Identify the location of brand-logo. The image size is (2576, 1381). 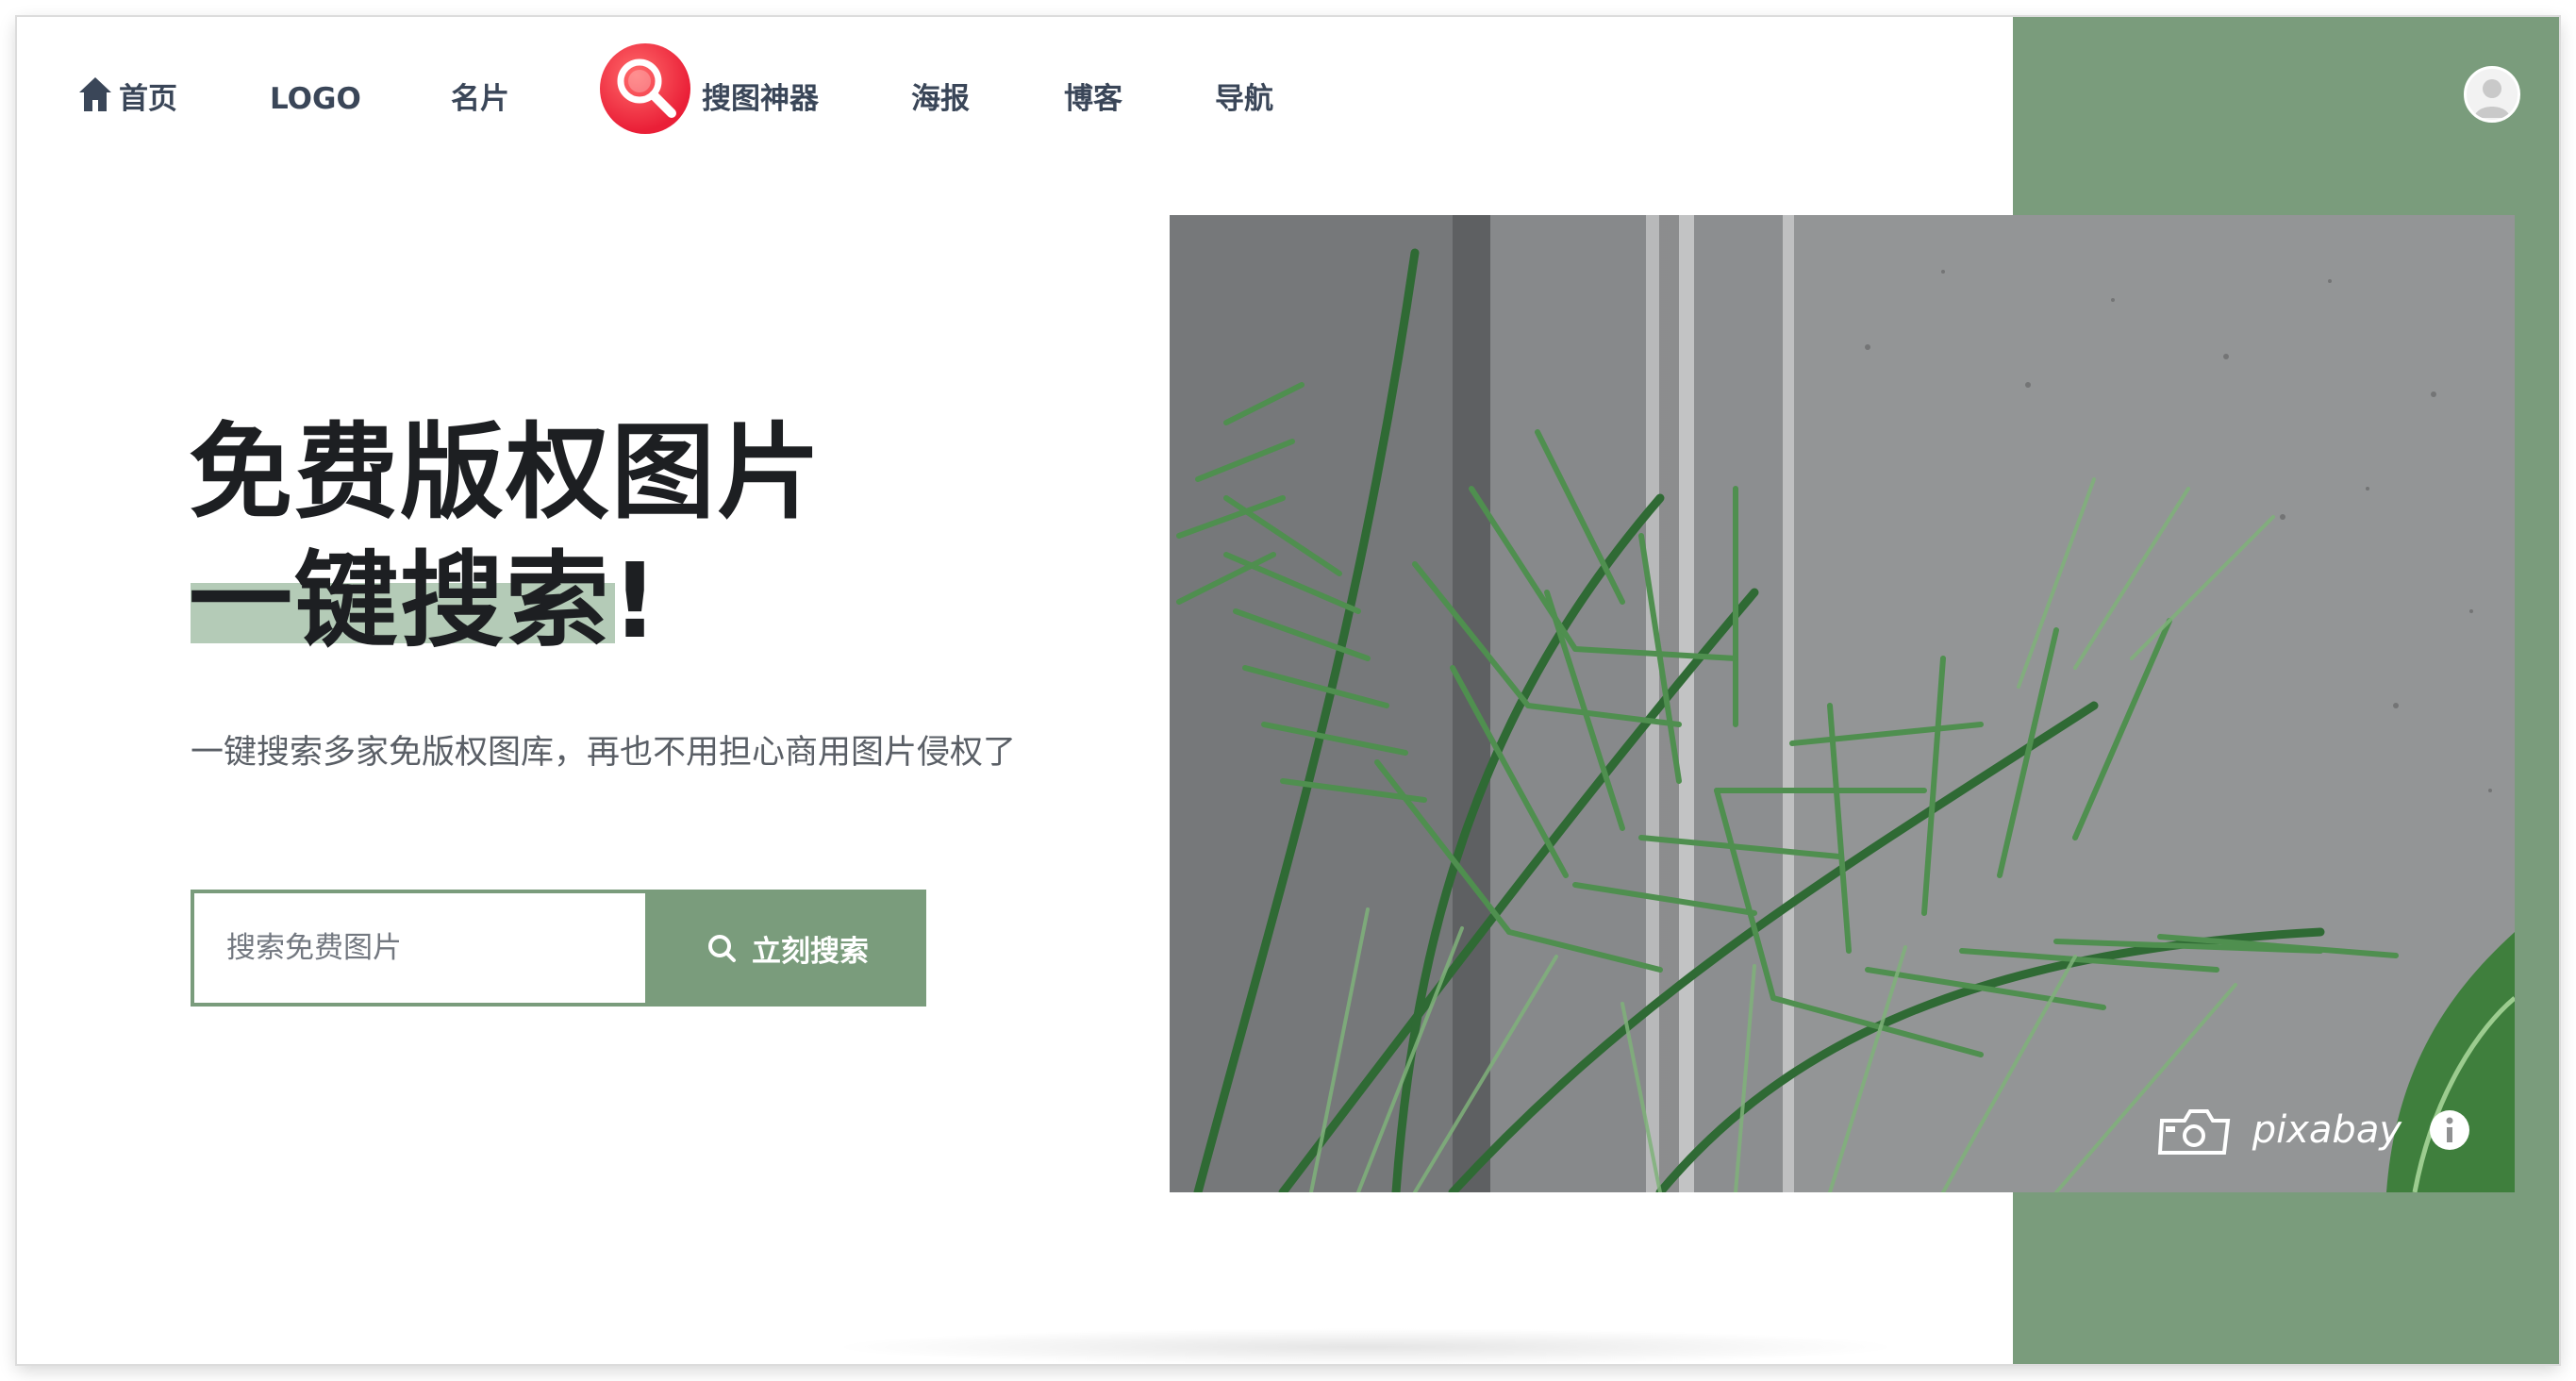
(645, 88).